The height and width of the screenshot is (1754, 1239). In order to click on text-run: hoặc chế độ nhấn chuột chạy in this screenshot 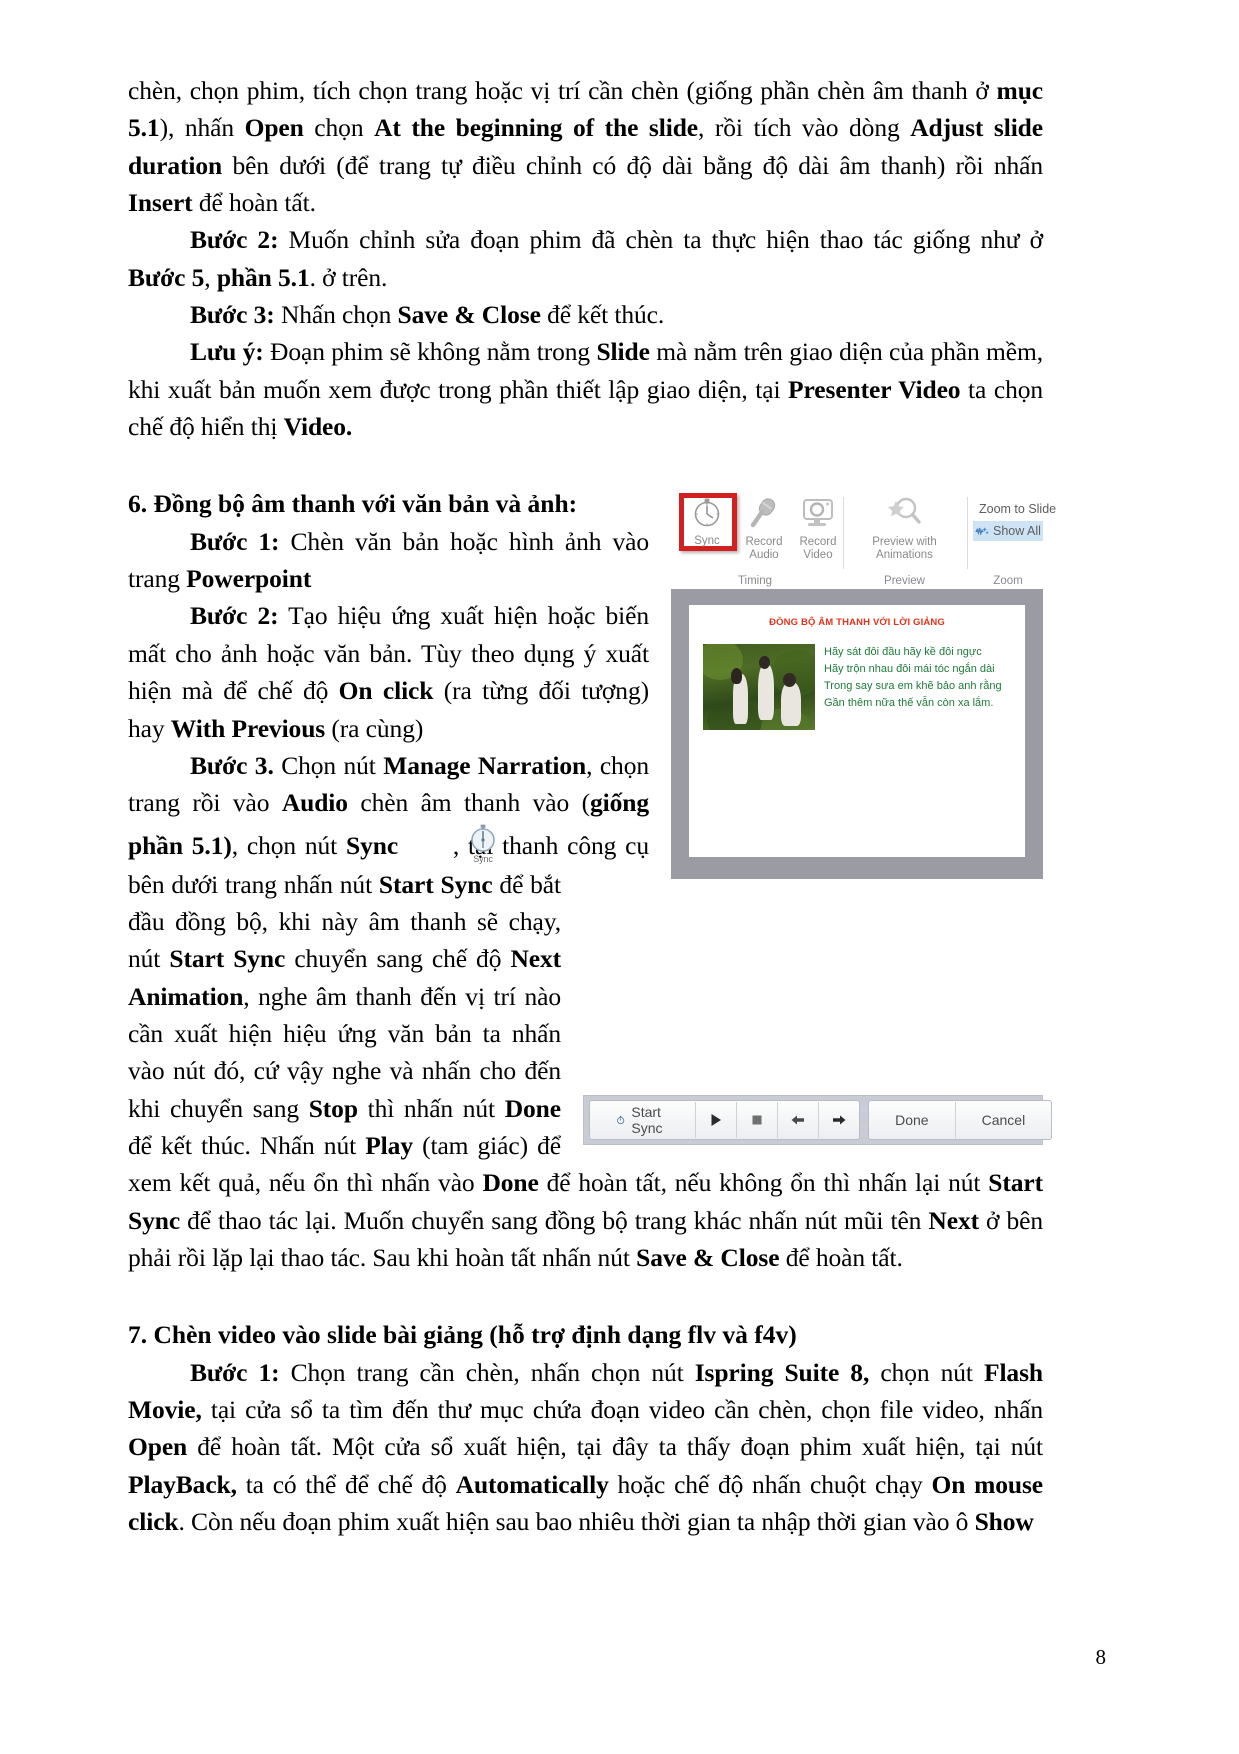, I will do `click(770, 1484)`.